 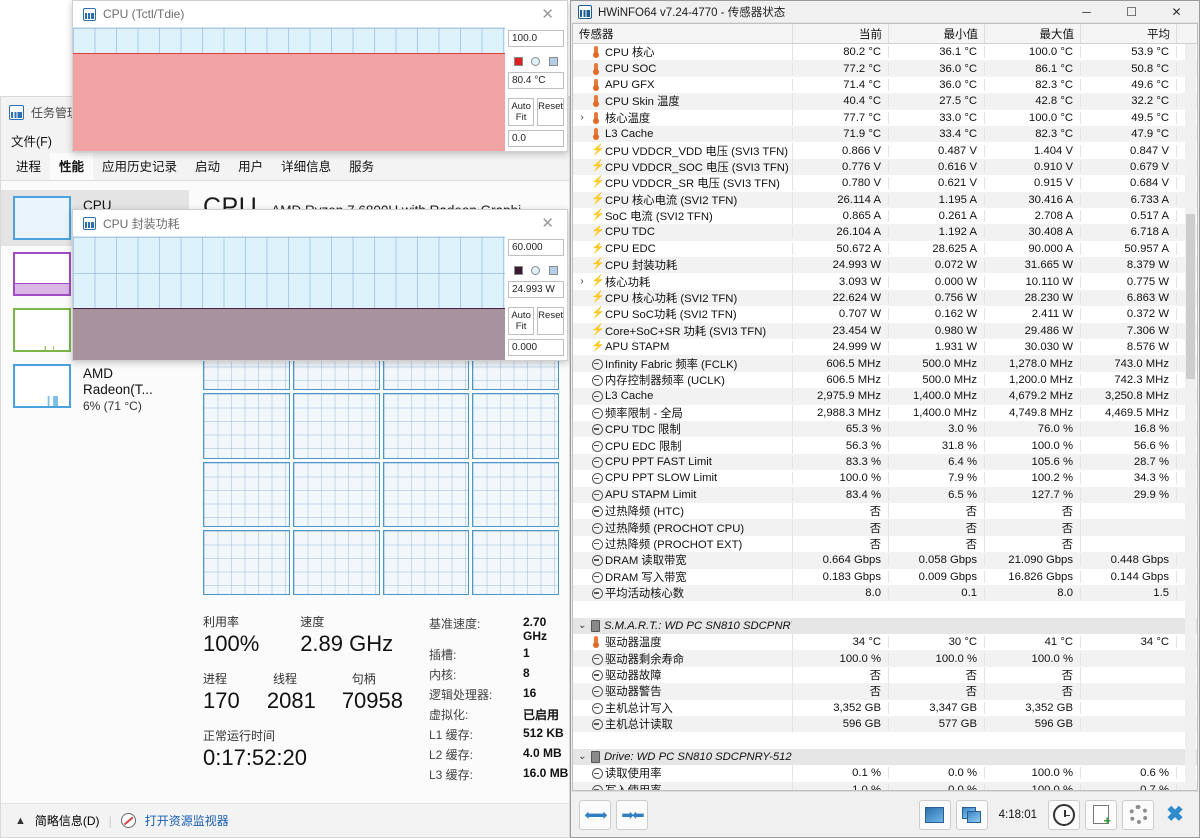 I want to click on remote-monitoring-button, so click(x=971, y=814).